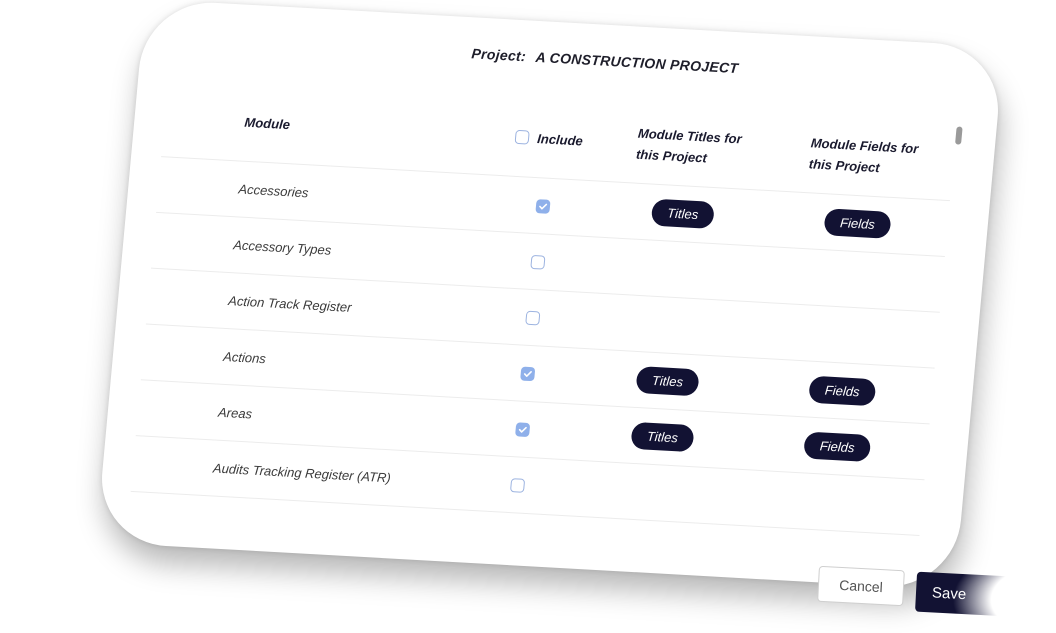 The width and height of the screenshot is (1056, 633). Describe the element at coordinates (290, 303) in the screenshot. I see `module-name: Action Track Register` at that location.